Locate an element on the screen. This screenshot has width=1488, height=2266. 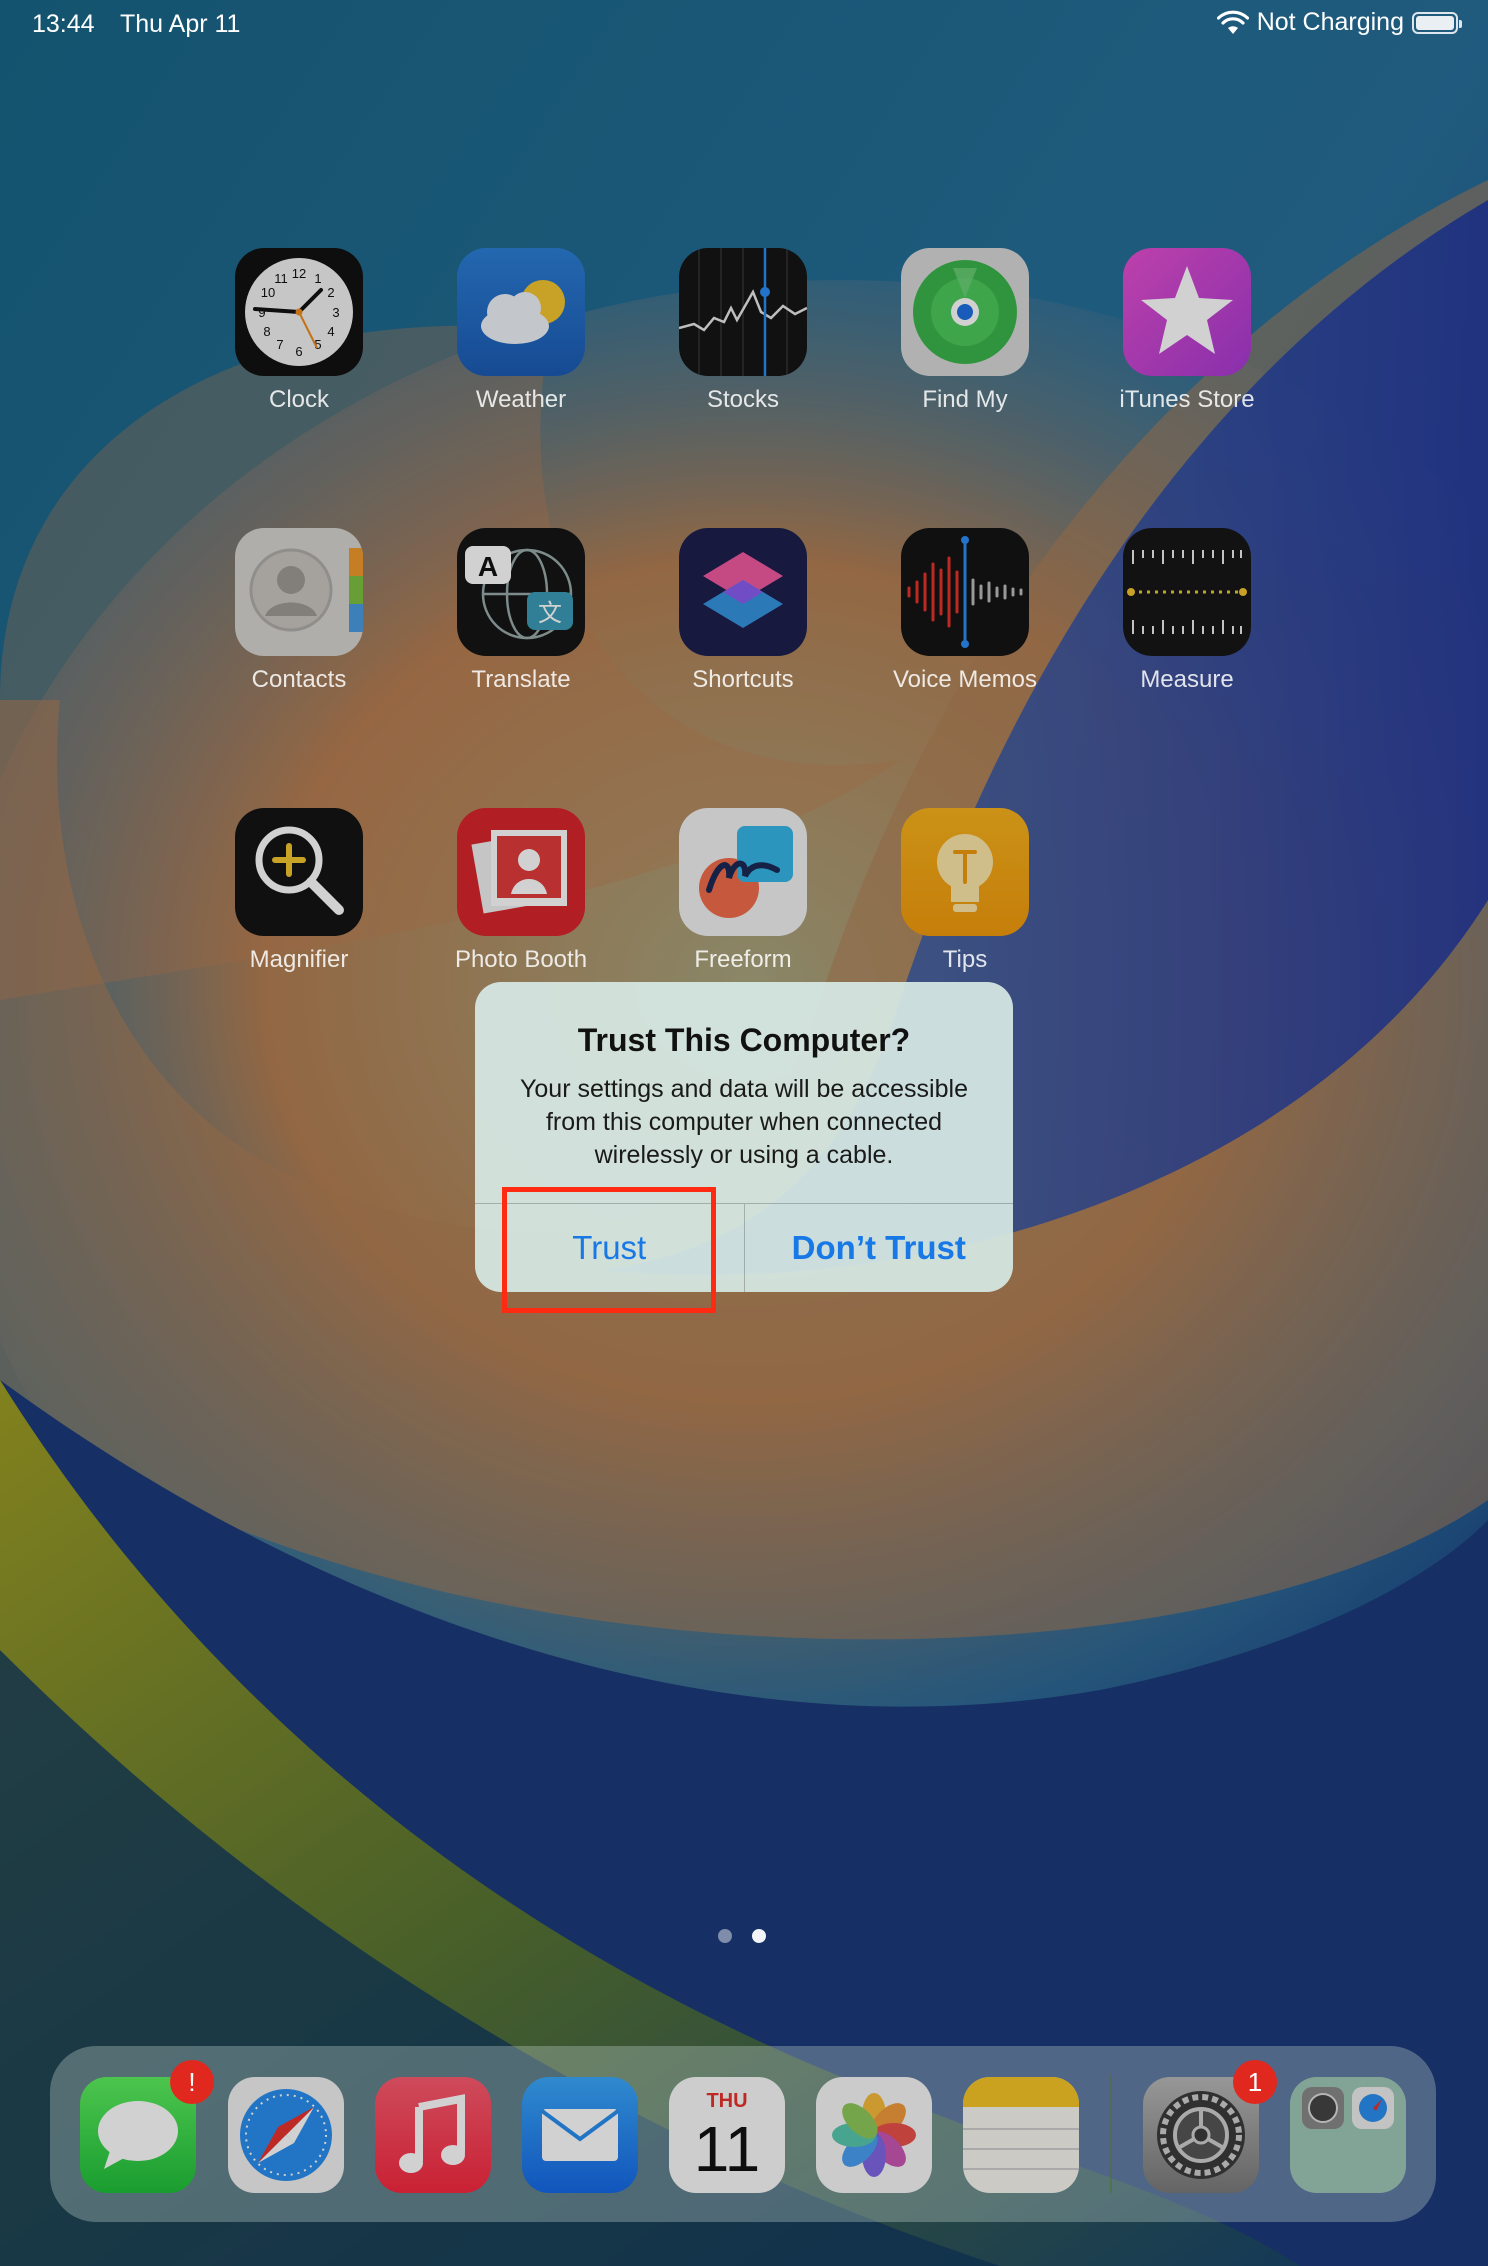
app-library-icon is located at coordinates (1348, 2135).